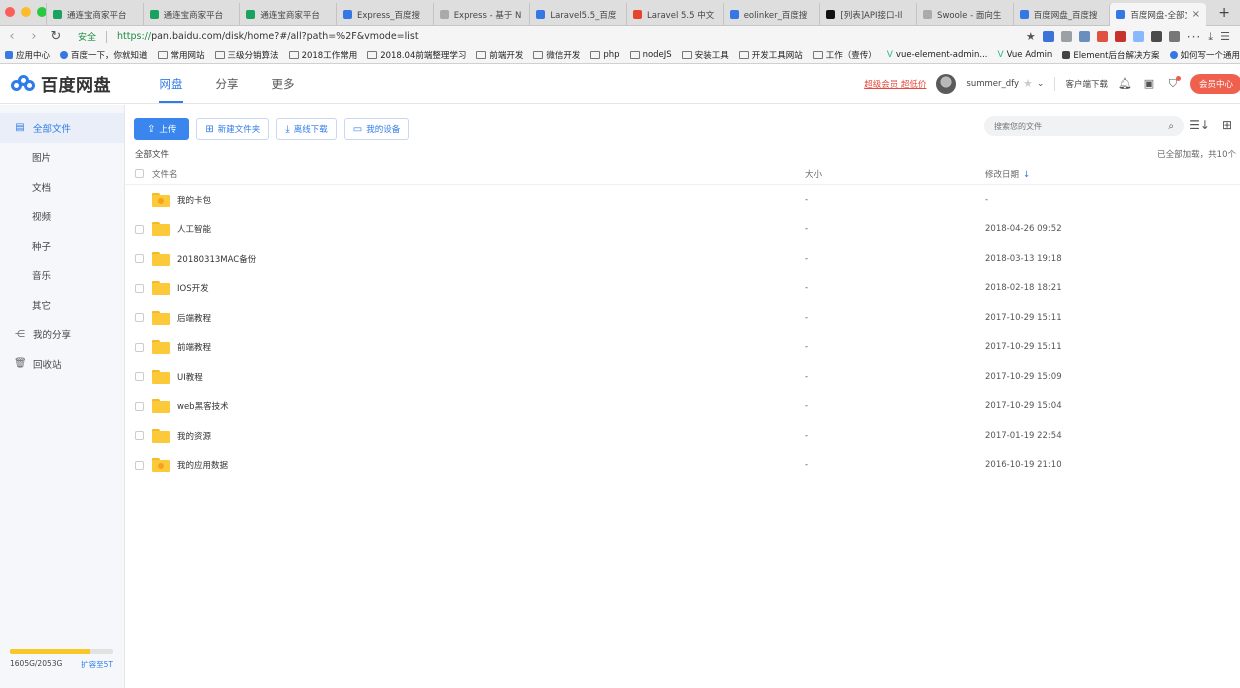 The image size is (1240, 688). What do you see at coordinates (97, 664) in the screenshot?
I see `expand-storage-link: 扩容至5T` at bounding box center [97, 664].